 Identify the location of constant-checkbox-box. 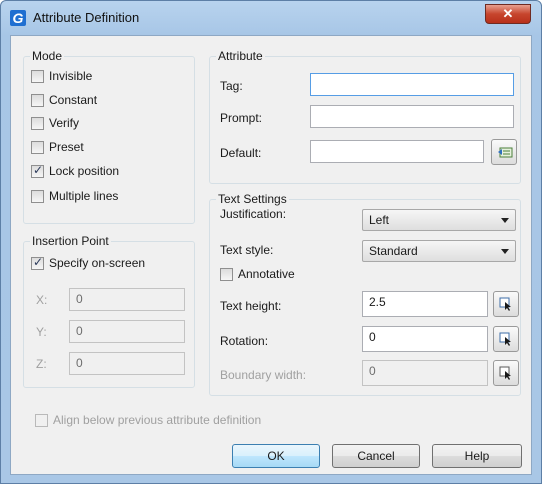
(37, 100).